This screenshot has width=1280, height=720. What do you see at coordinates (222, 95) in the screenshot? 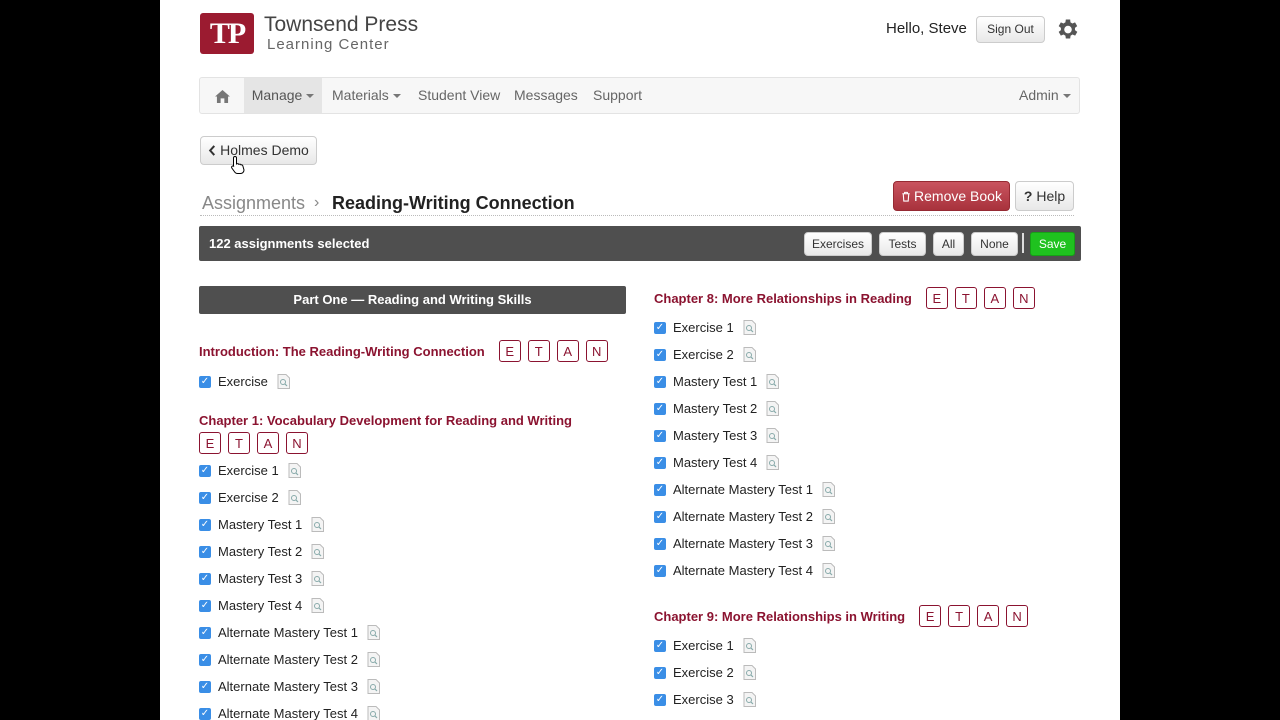
I see `nav-home` at bounding box center [222, 95].